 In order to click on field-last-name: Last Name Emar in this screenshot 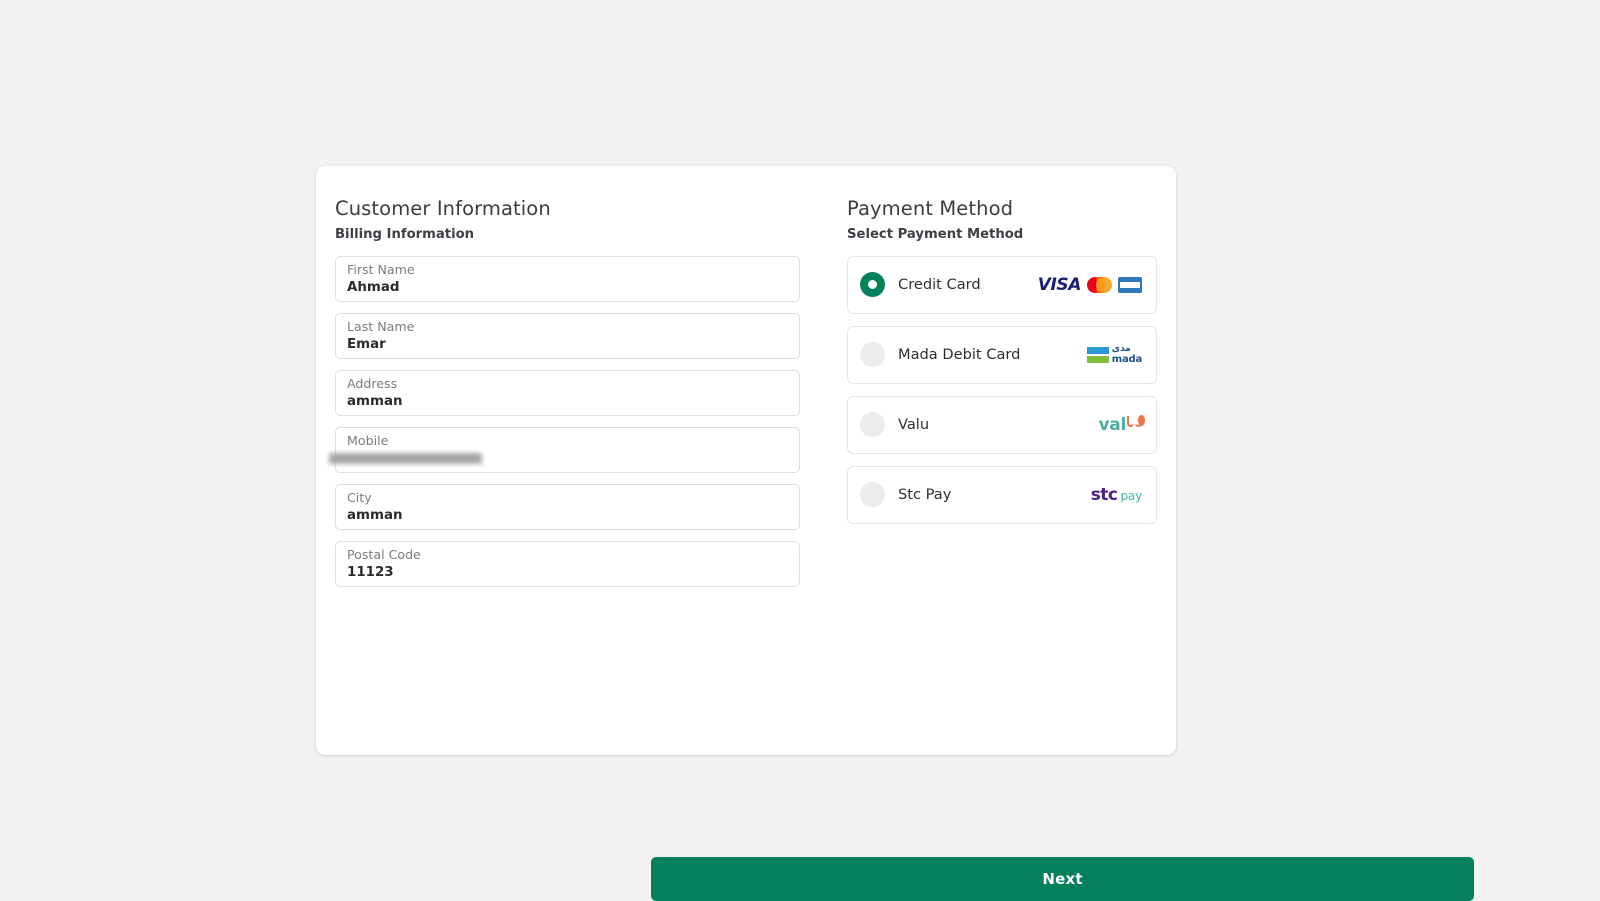, I will do `click(567, 335)`.